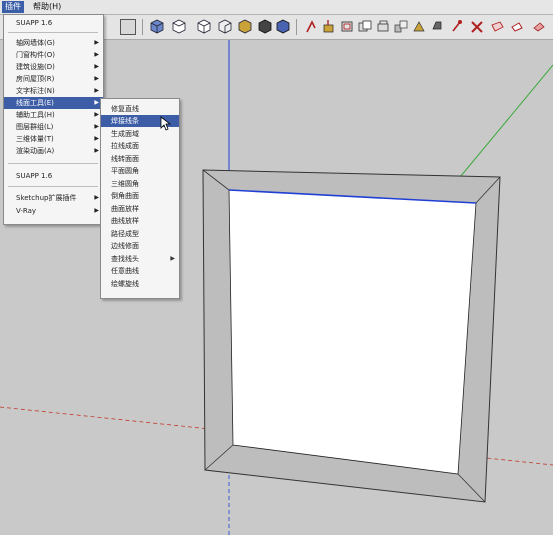  What do you see at coordinates (166, 123) in the screenshot?
I see `mouse-cursor-icon` at bounding box center [166, 123].